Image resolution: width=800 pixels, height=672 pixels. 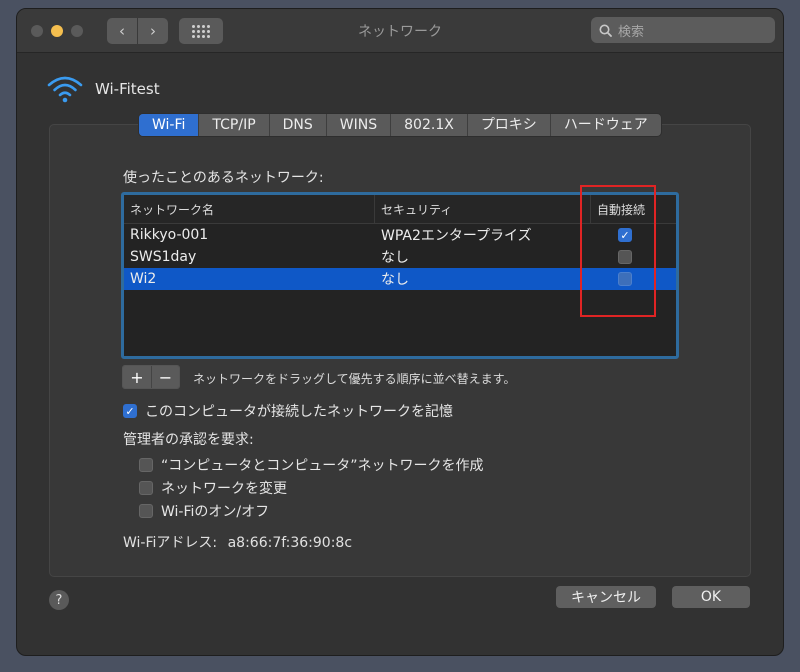 What do you see at coordinates (170, 543) in the screenshot?
I see `wifi-address-label: Wi-Fiアドレス:` at bounding box center [170, 543].